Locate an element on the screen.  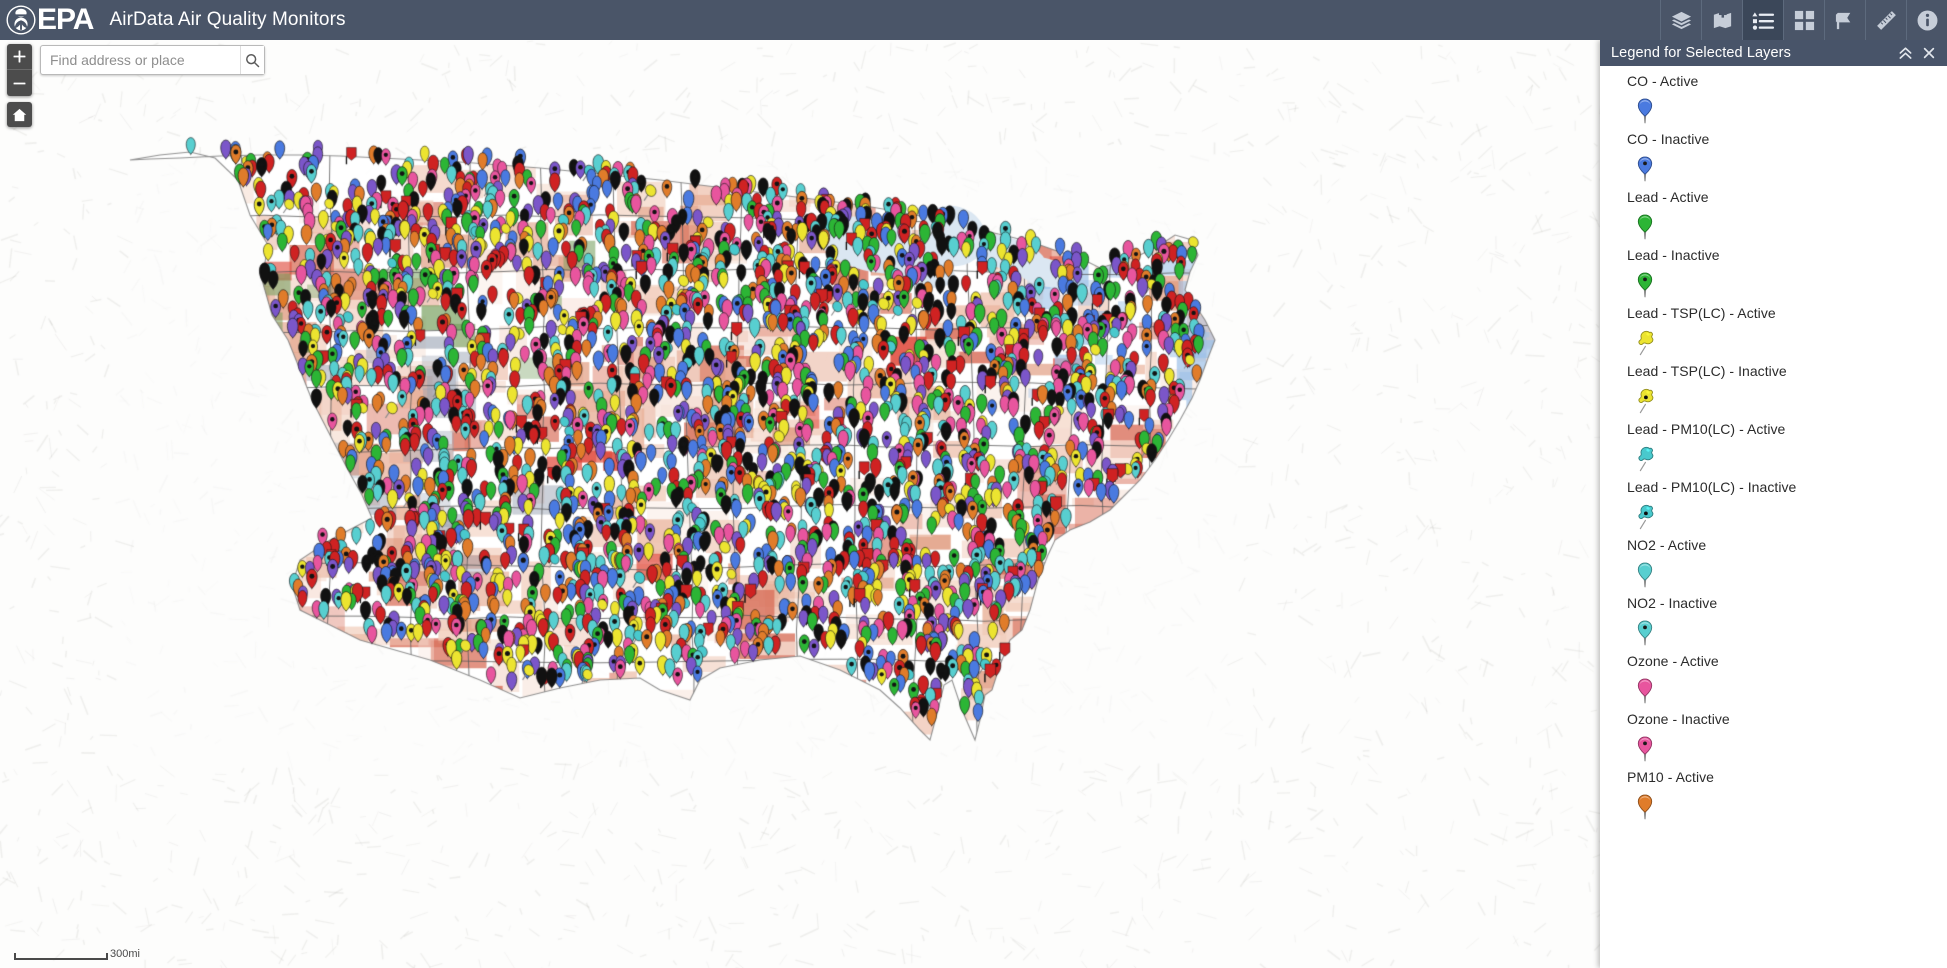
legend-entry-label: PM10 - Active is located at coordinates (1671, 777).